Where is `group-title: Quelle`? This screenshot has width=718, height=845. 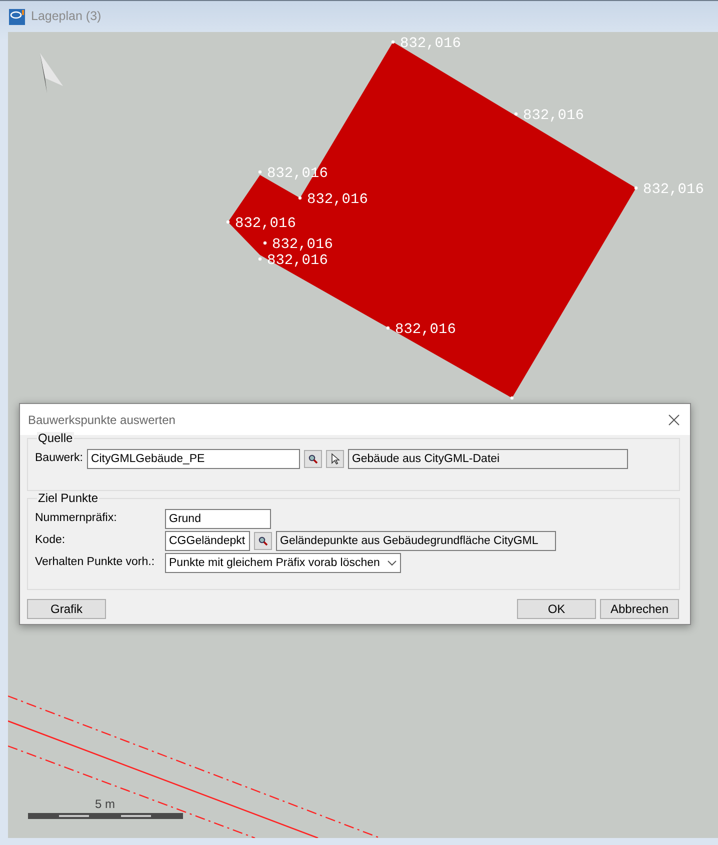 group-title: Quelle is located at coordinates (55, 438).